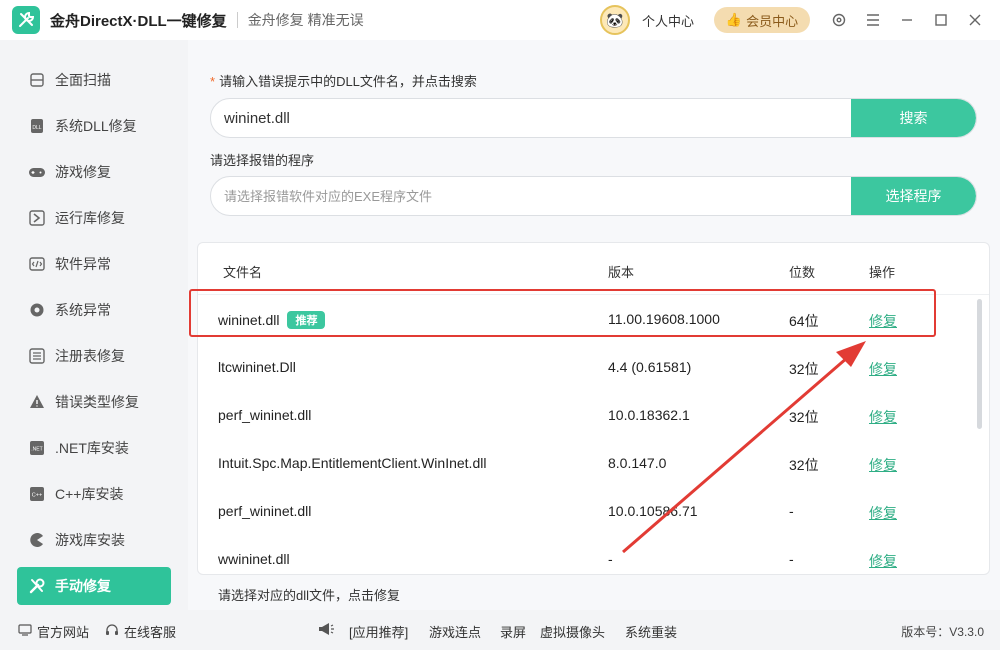 This screenshot has width=1000, height=650. I want to click on app-recommend-link: [应用推荐], so click(378, 631).